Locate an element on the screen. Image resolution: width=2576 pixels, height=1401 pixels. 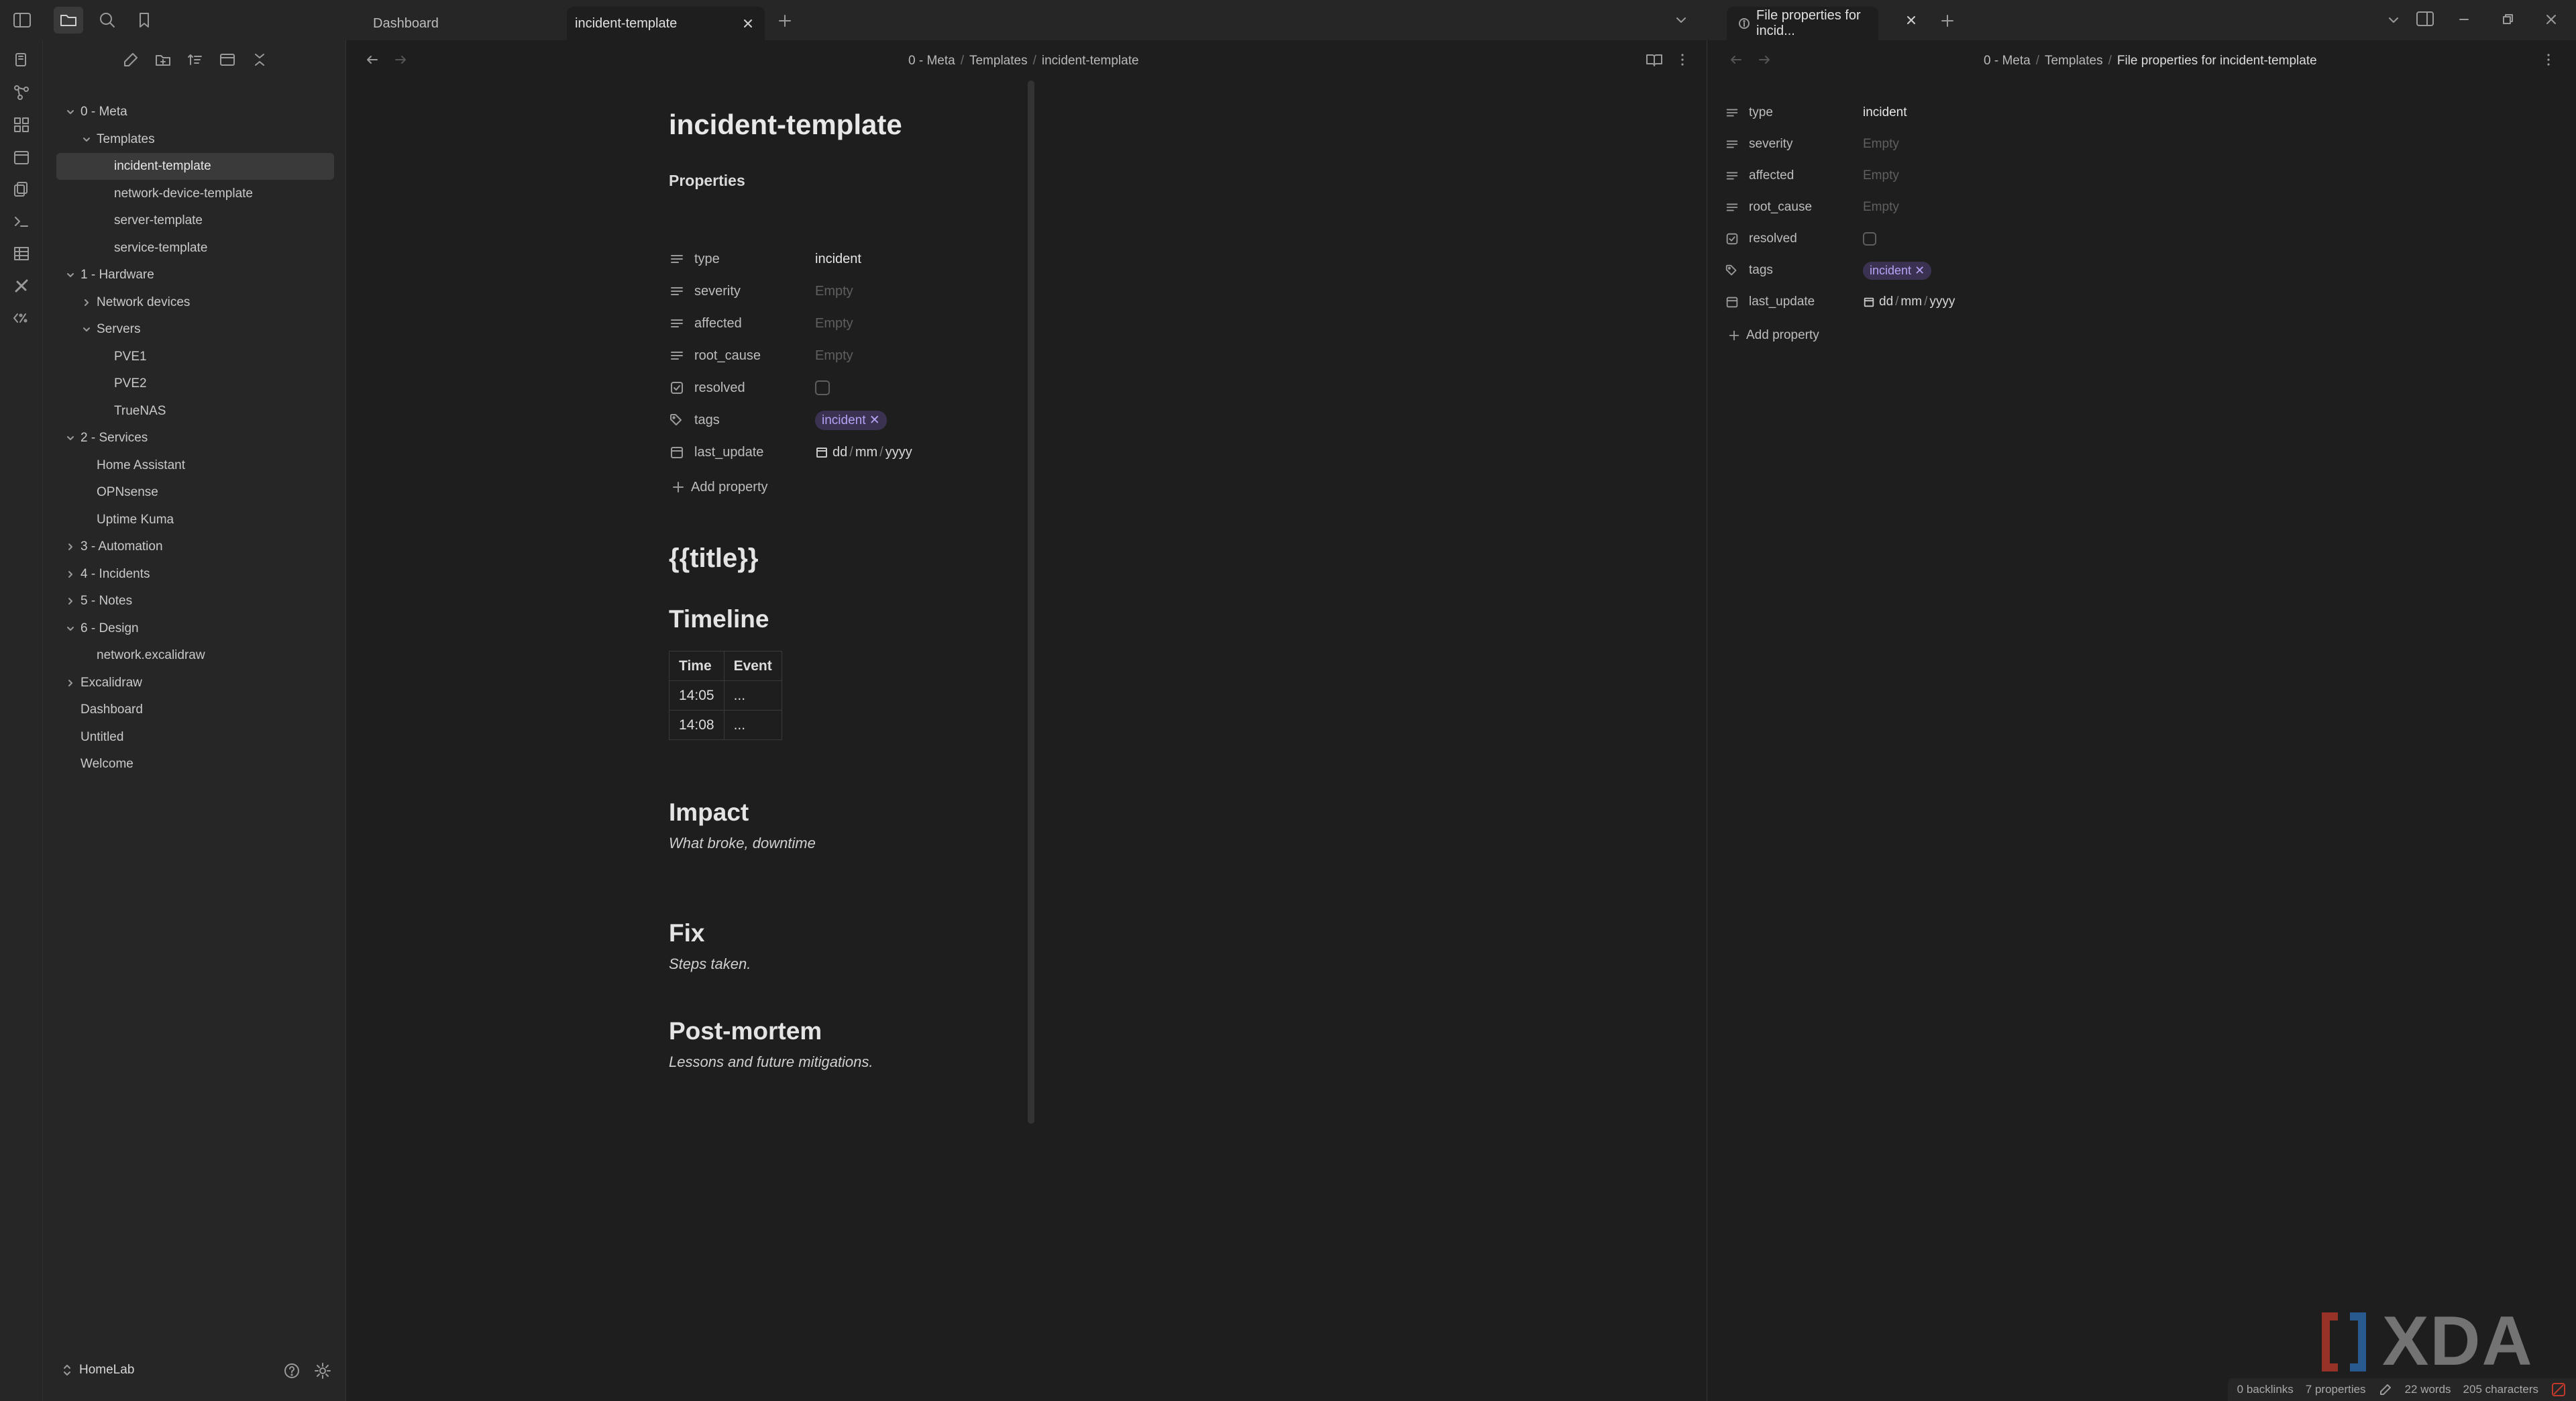
bookmark-icon is located at coordinates (144, 20).